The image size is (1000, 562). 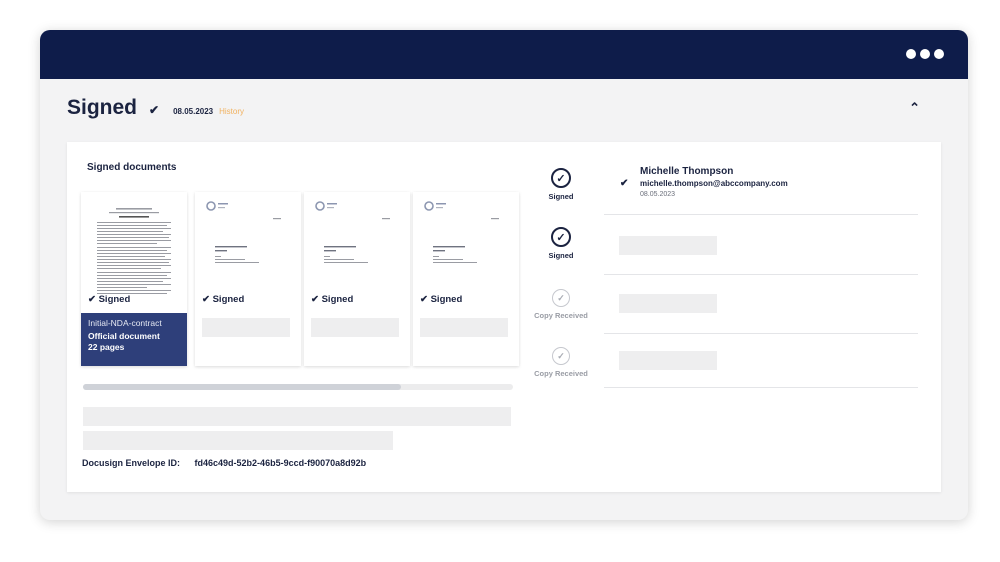 I want to click on document-pages: 22 pages, so click(x=106, y=347).